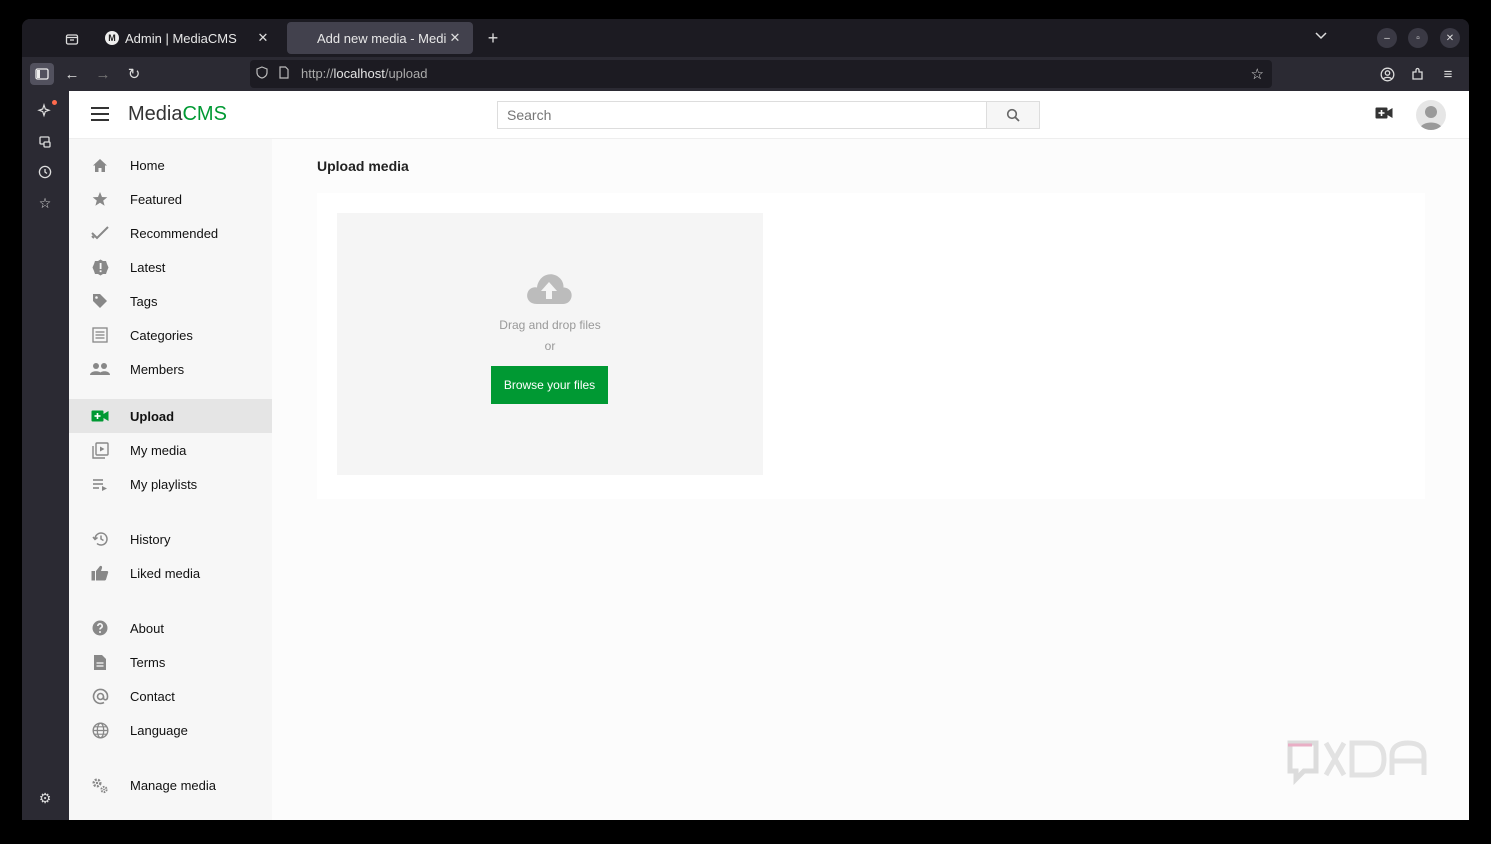 The image size is (1491, 844). What do you see at coordinates (100, 335) in the screenshot?
I see `list-icon` at bounding box center [100, 335].